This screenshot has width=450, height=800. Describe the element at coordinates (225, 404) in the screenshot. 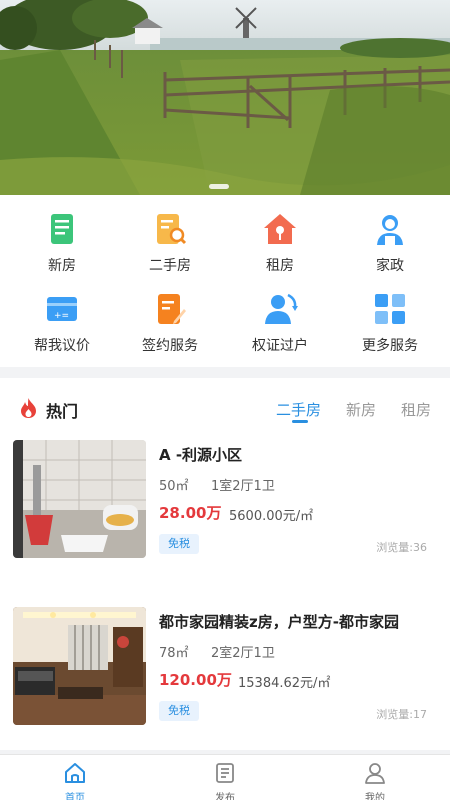

I see `hot-section-header: 热门 二手房 新房 租房` at that location.